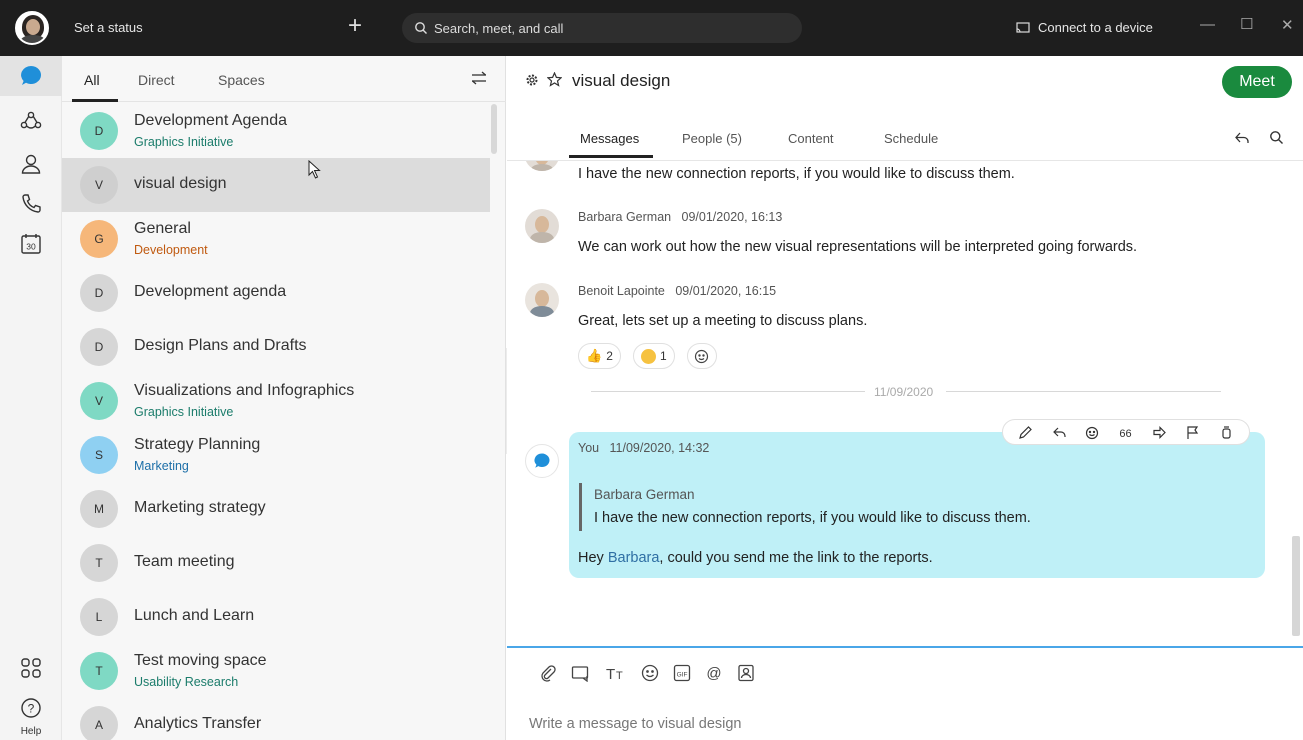  Describe the element at coordinates (634, 558) in the screenshot. I see `mention: Barbara` at that location.